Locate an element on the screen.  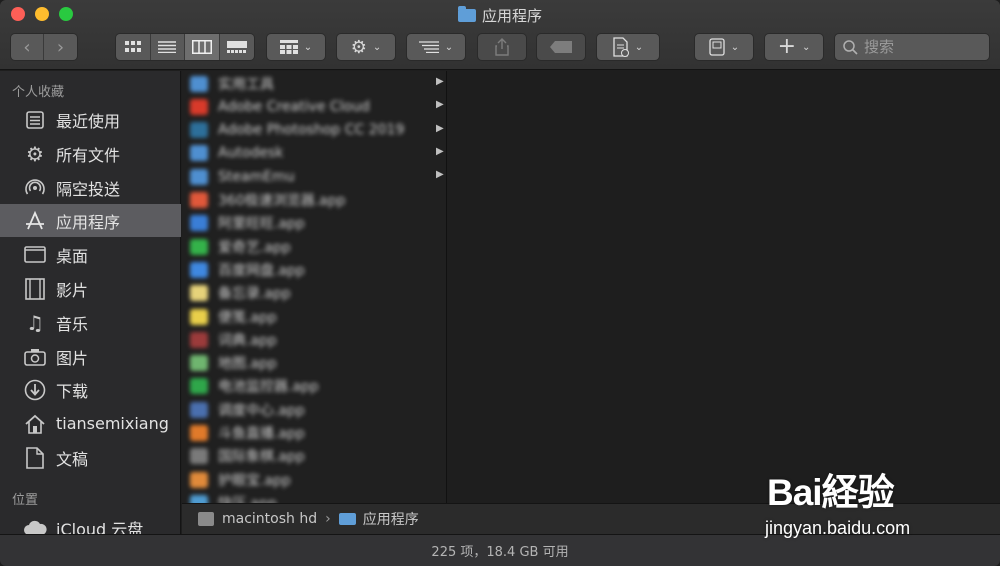
sidebar-item-airdrop: 隔空投送 is located at coordinates (90, 187).